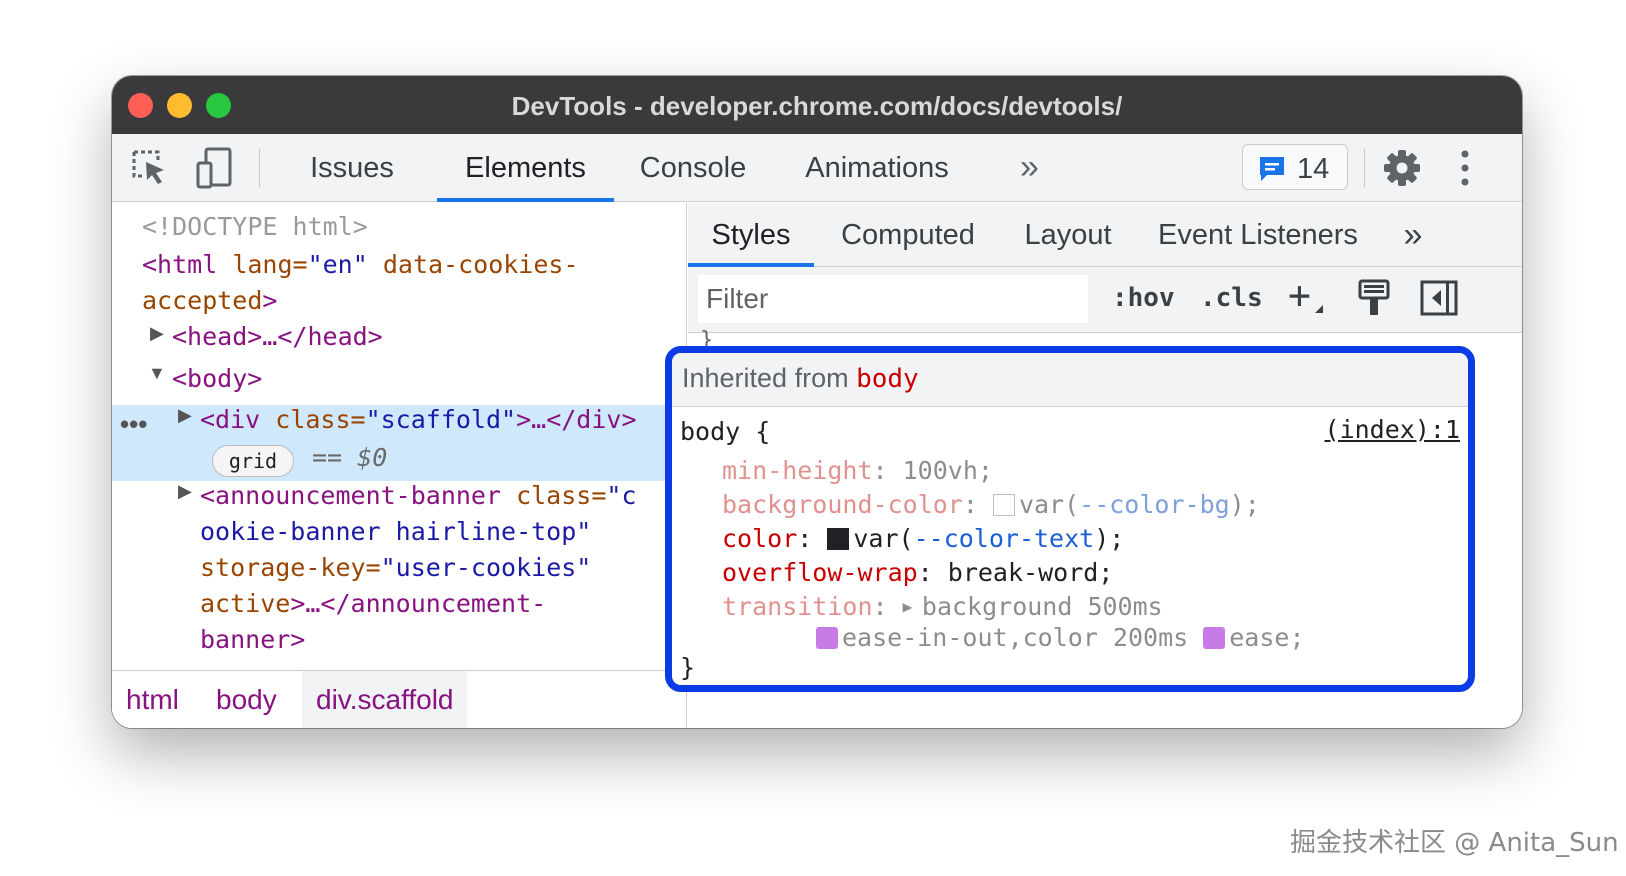  What do you see at coordinates (255, 227) in the screenshot?
I see `dom-doctype: <!DOCTYPE html>` at bounding box center [255, 227].